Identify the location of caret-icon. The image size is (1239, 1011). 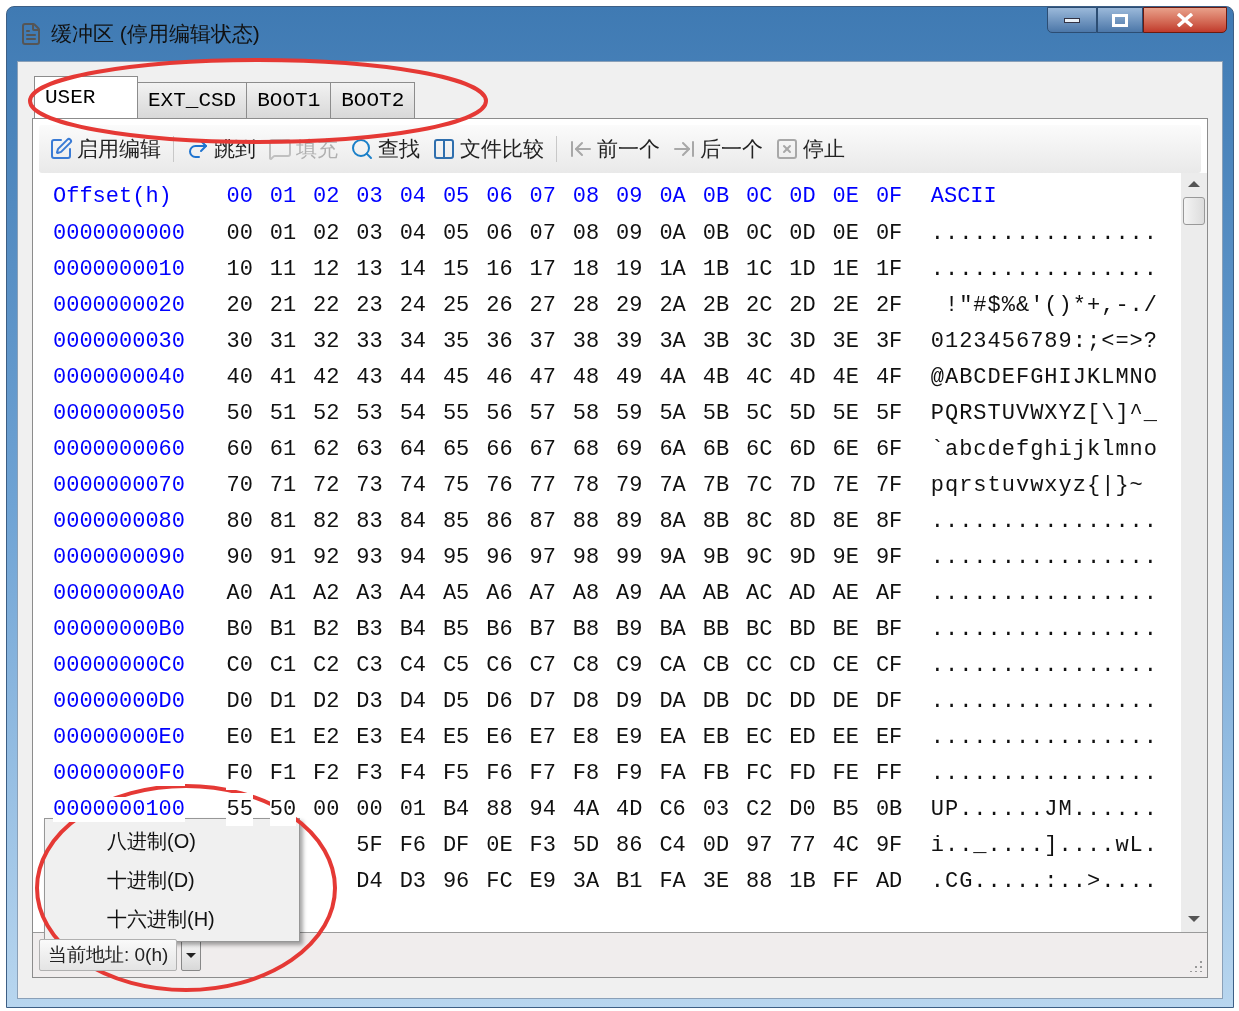
(191, 955).